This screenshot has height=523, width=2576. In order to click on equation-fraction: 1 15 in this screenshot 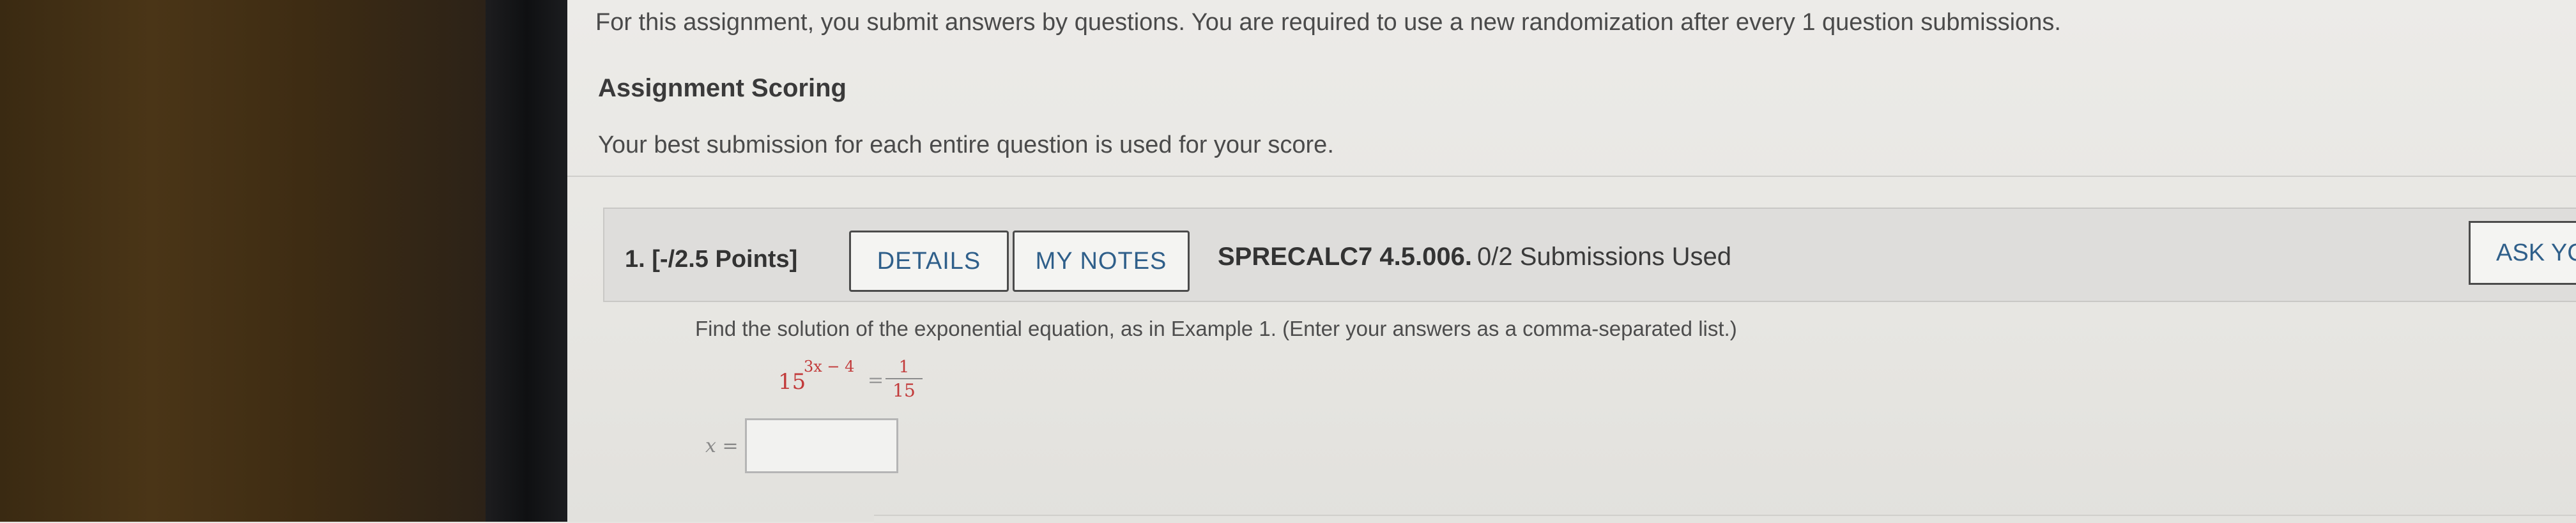, I will do `click(904, 379)`.